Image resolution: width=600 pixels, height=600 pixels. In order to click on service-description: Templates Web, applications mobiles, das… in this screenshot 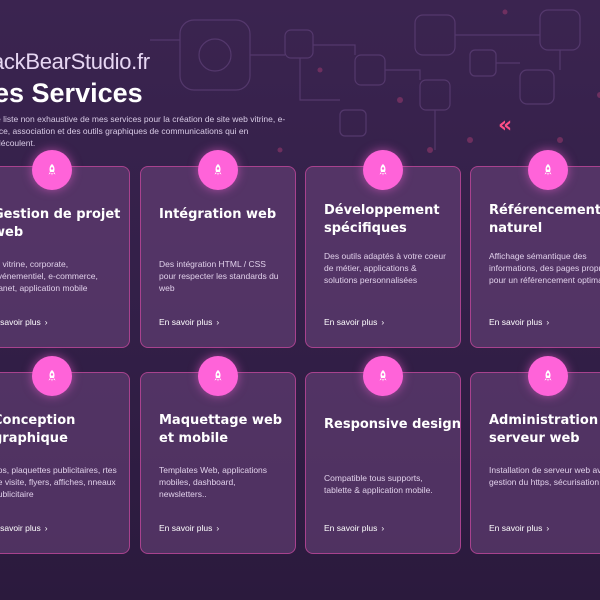, I will do `click(213, 482)`.